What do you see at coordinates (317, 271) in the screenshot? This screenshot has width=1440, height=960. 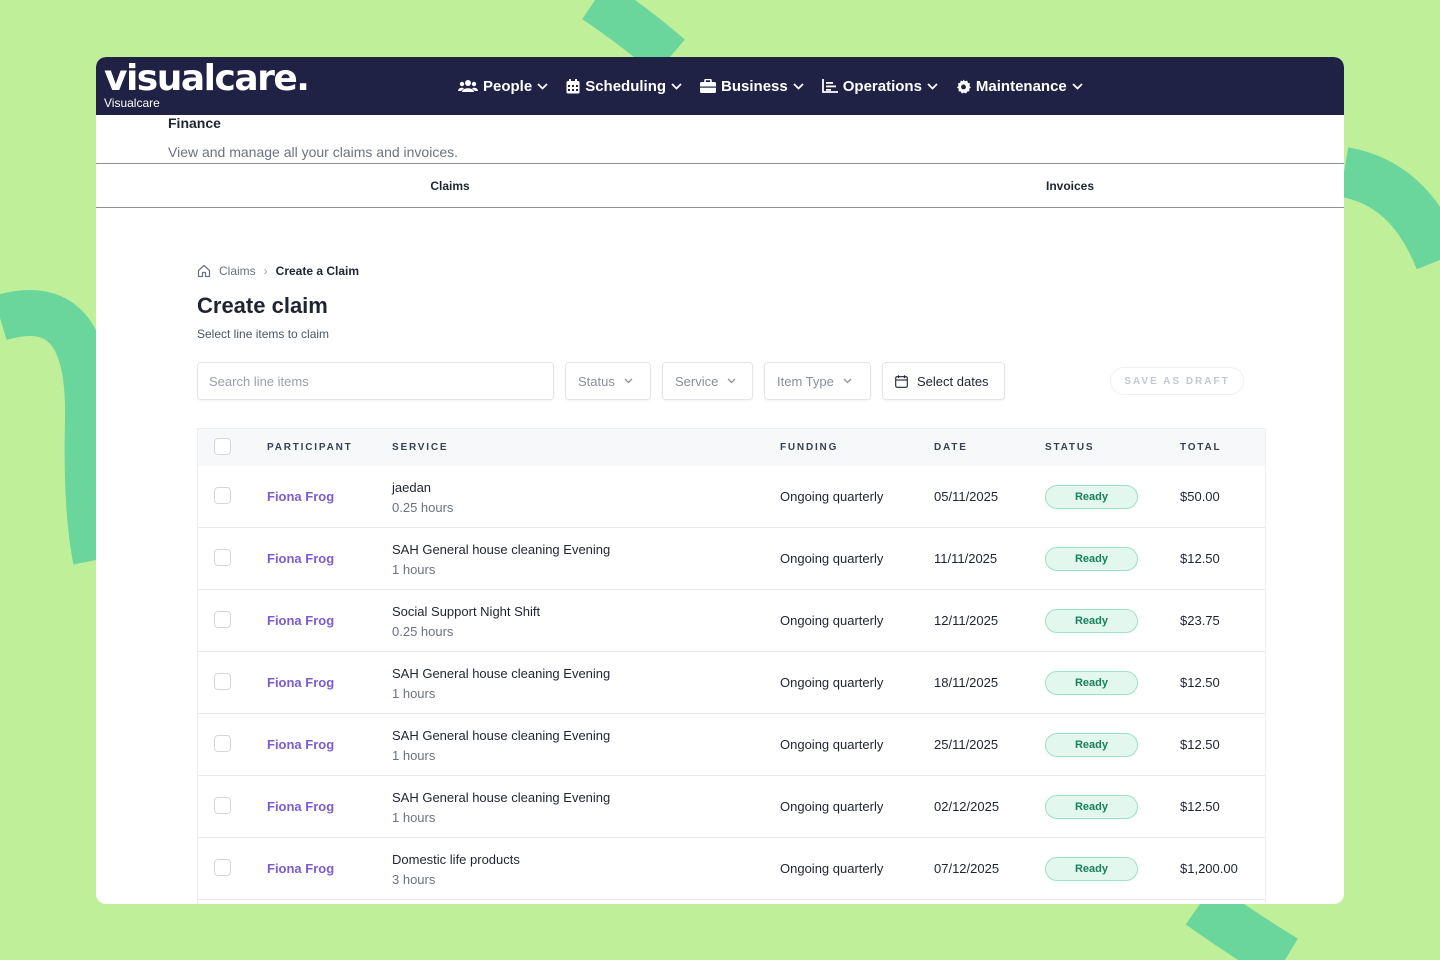 I see `breadcrumb-current: Create a Claim` at bounding box center [317, 271].